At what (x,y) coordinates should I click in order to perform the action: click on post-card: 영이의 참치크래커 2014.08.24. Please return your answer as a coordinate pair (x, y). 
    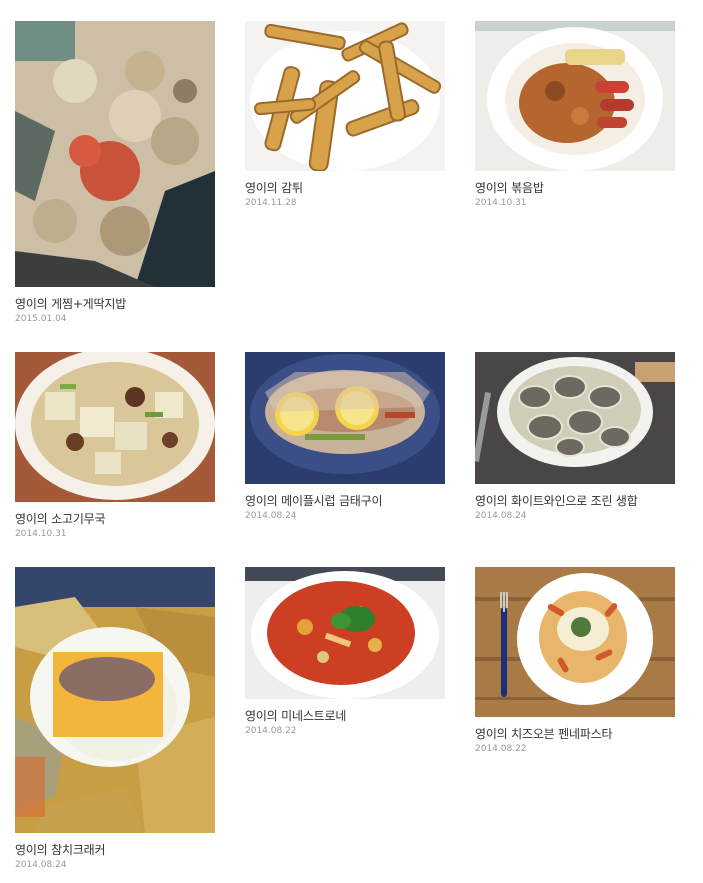
    Looking at the image, I should click on (115, 719).